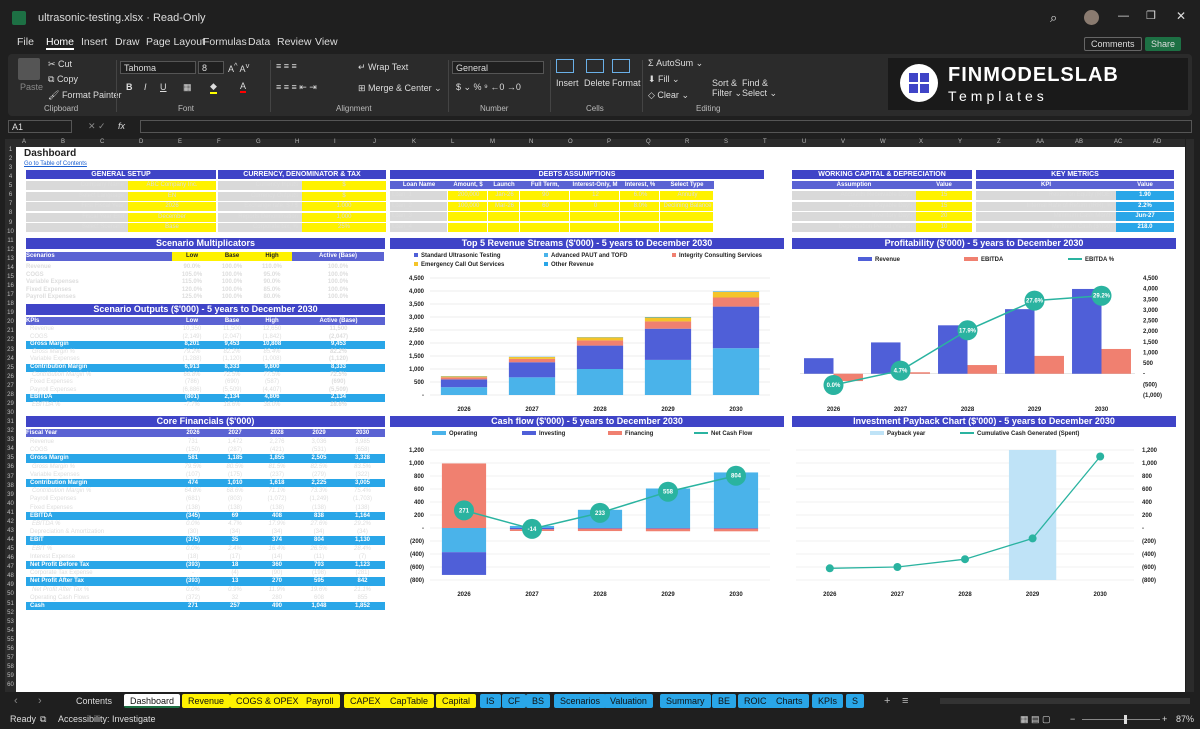 The width and height of the screenshot is (1200, 729). What do you see at coordinates (419, 503) in the screenshot?
I see `cashflow-y-tick: 400` at bounding box center [419, 503].